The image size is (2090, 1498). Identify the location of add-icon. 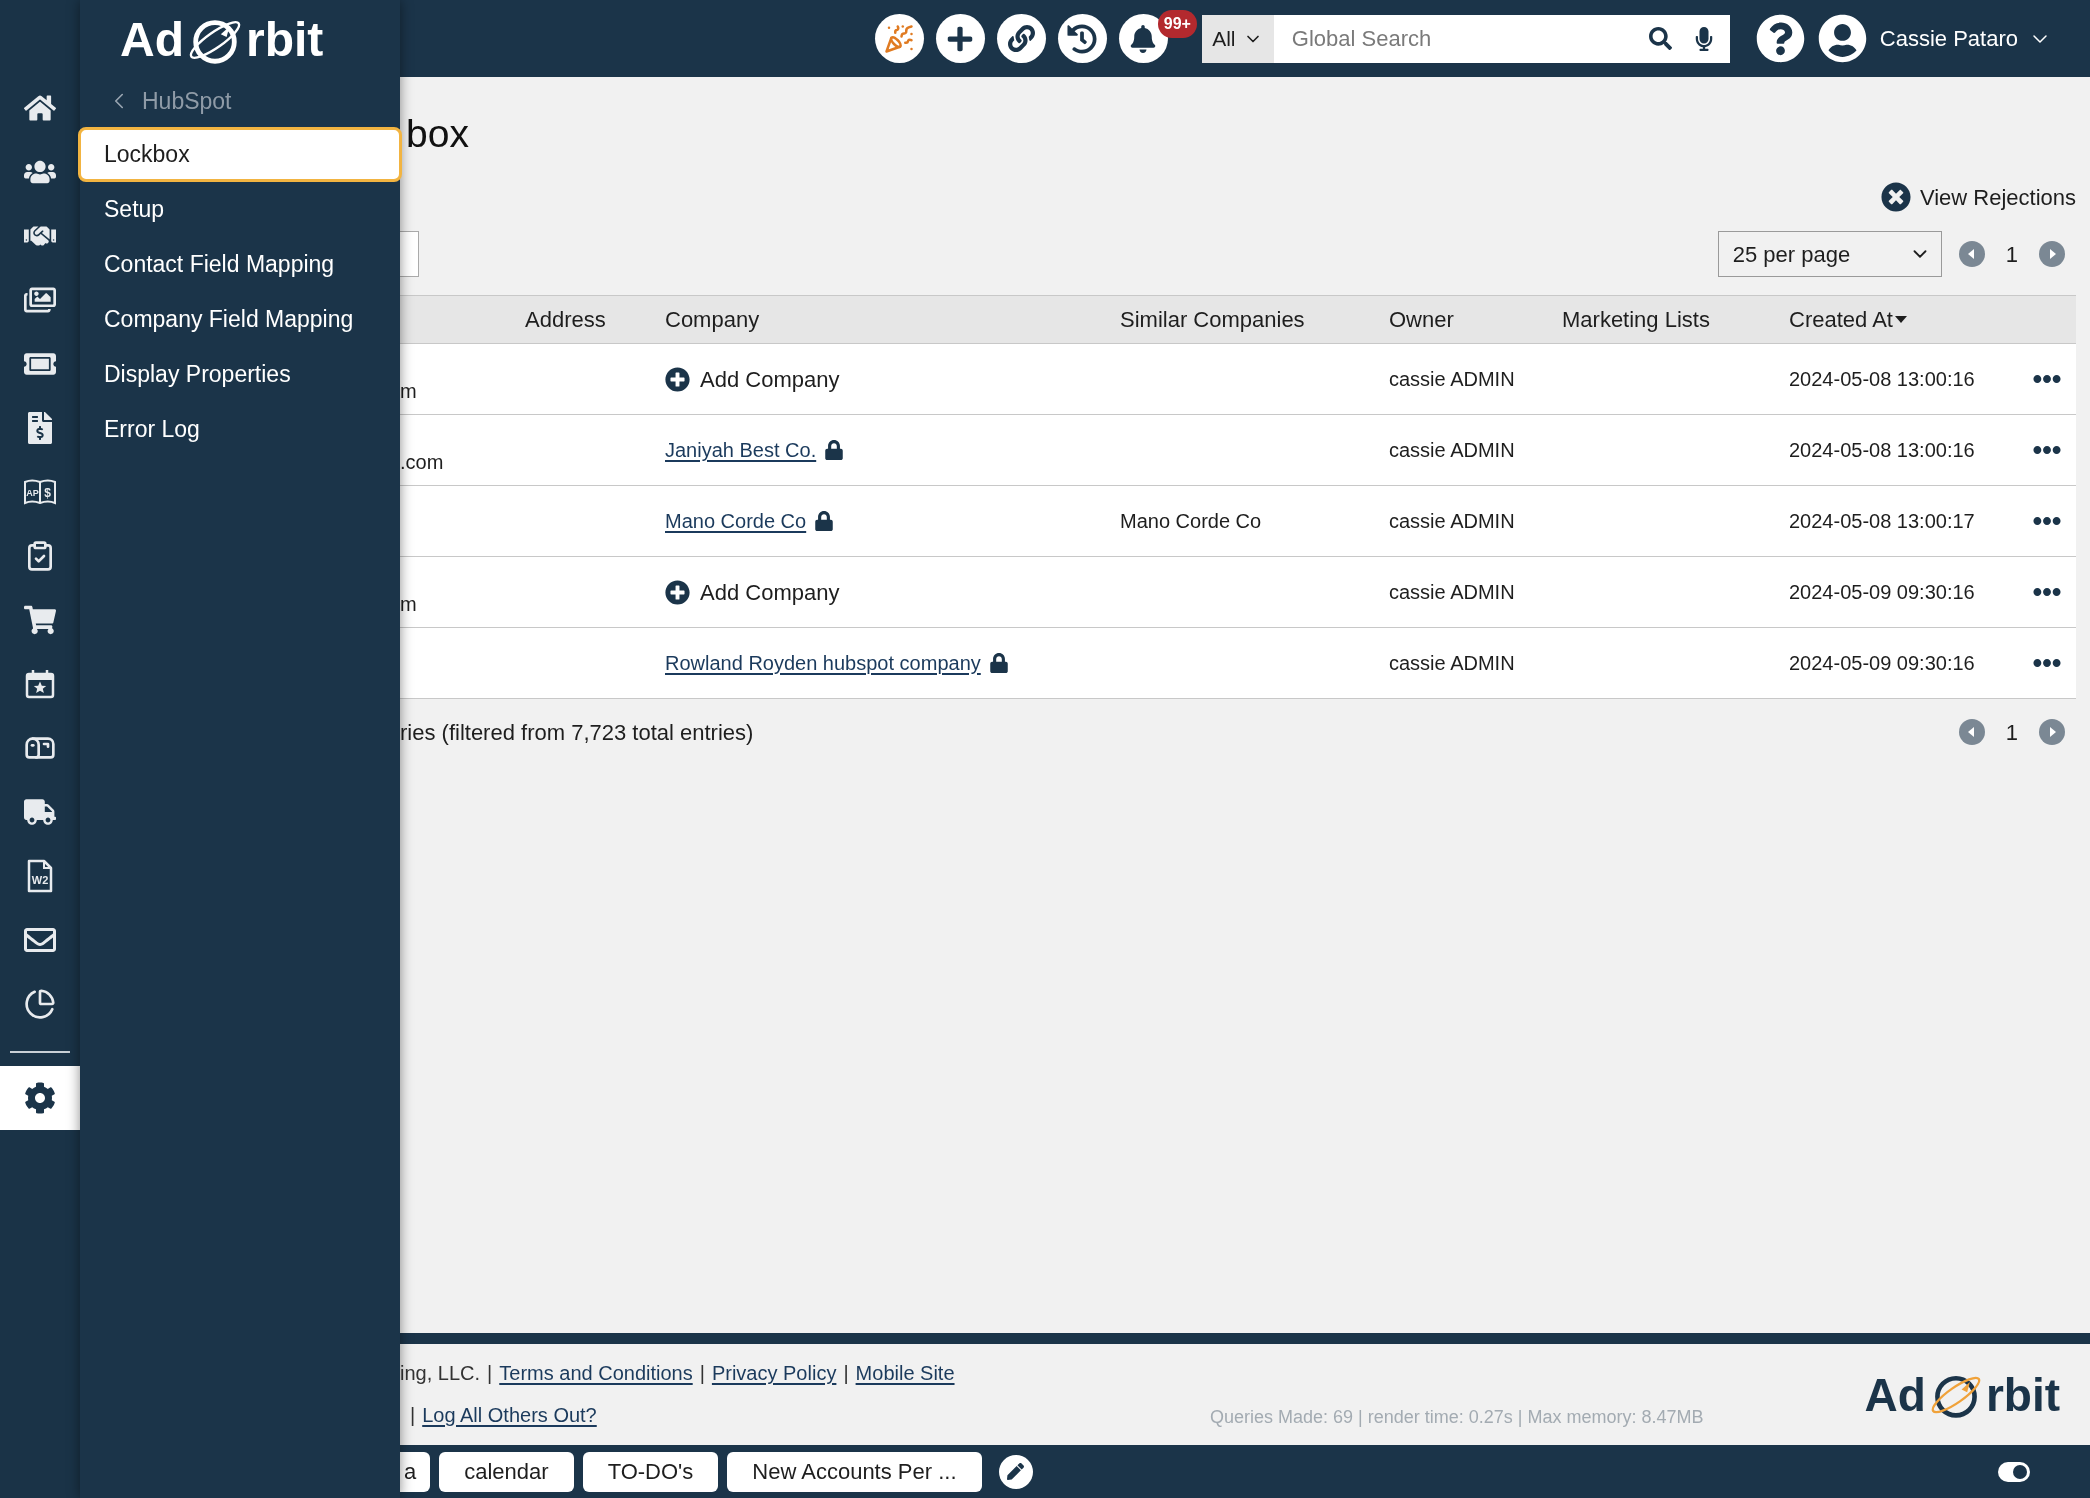
(960, 38).